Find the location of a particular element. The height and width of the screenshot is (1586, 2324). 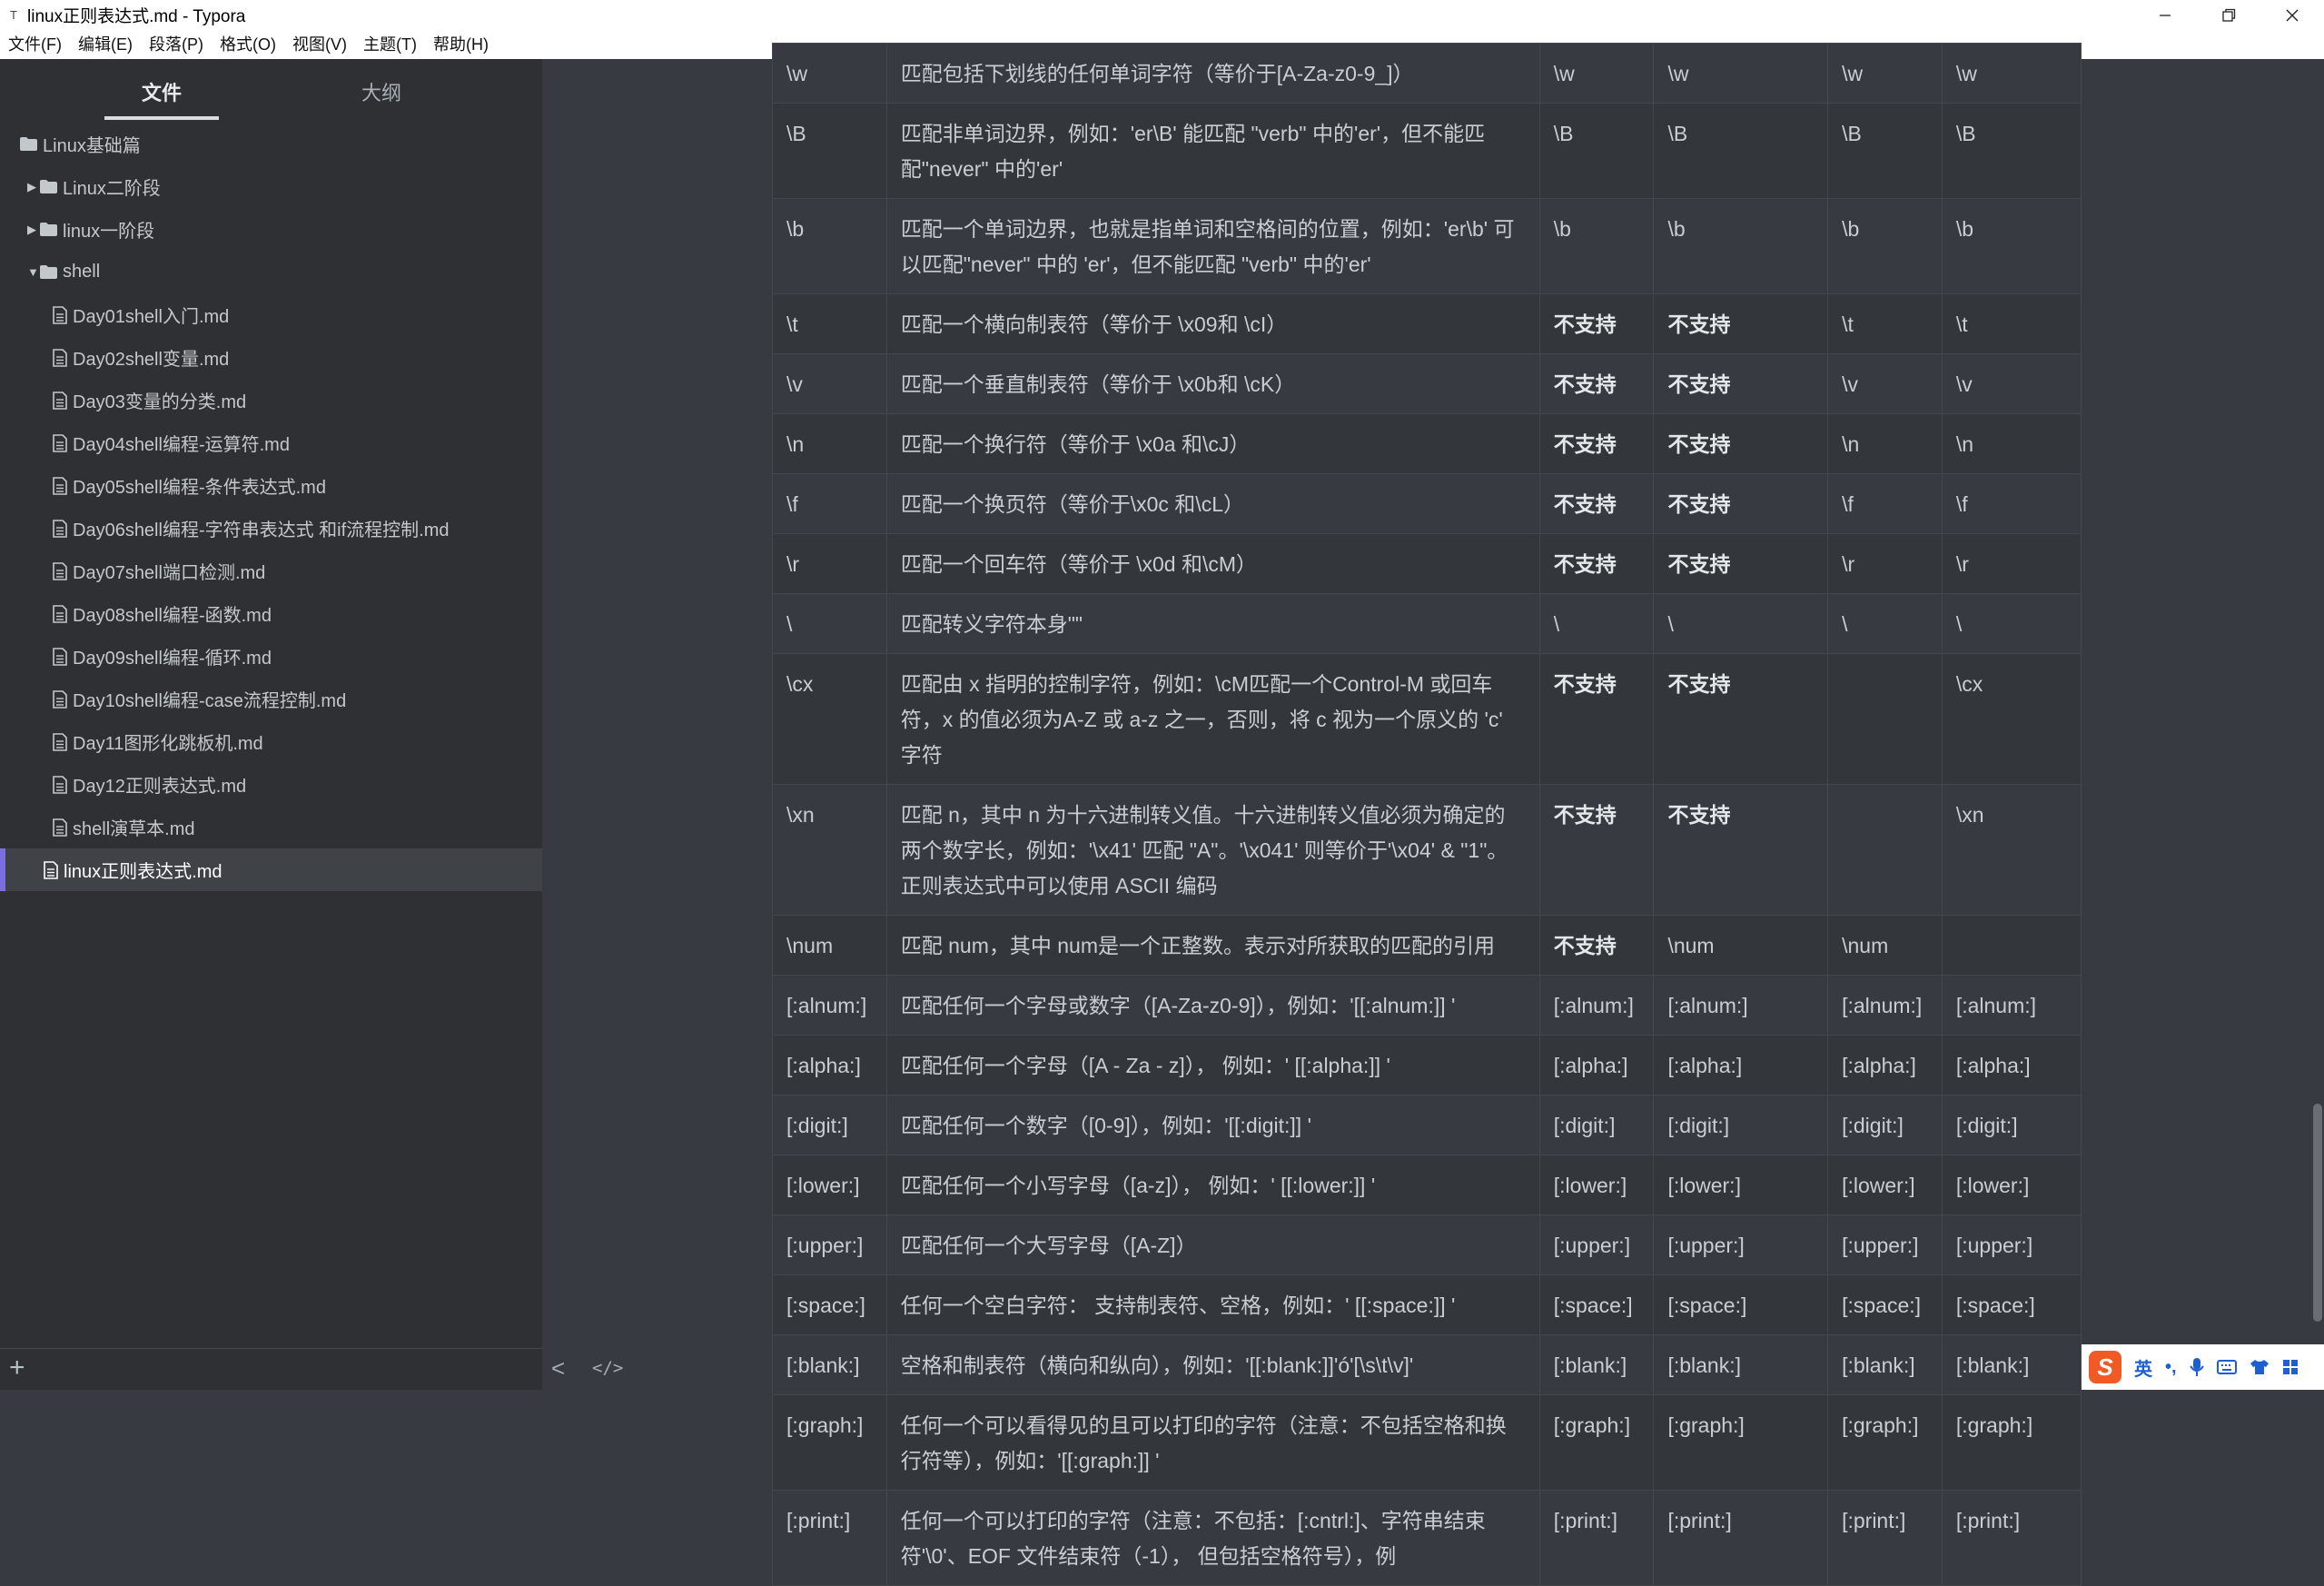

table-cell: 匹配一个垂直制表符（等价于 \x0b和 \cK） is located at coordinates (1212, 383).